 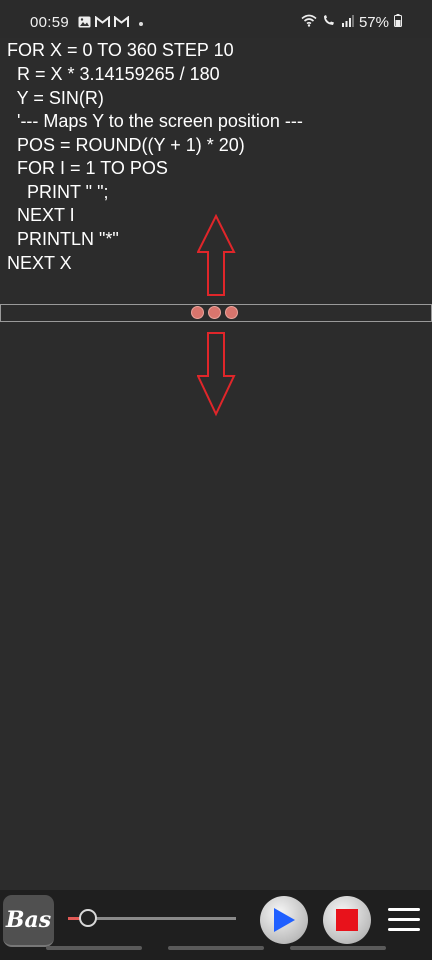 I want to click on battery-text: 57%, so click(x=373, y=22).